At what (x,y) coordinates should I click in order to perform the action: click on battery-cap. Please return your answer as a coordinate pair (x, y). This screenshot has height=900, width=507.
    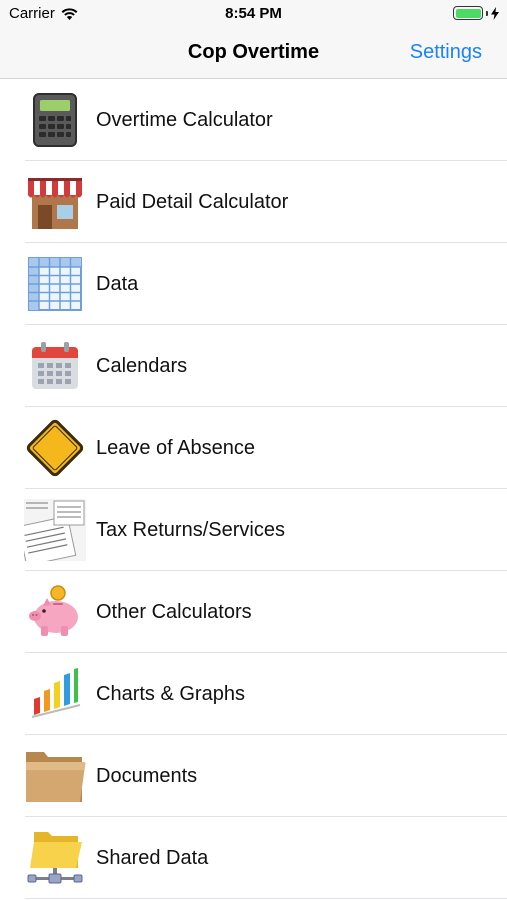
    Looking at the image, I should click on (487, 13).